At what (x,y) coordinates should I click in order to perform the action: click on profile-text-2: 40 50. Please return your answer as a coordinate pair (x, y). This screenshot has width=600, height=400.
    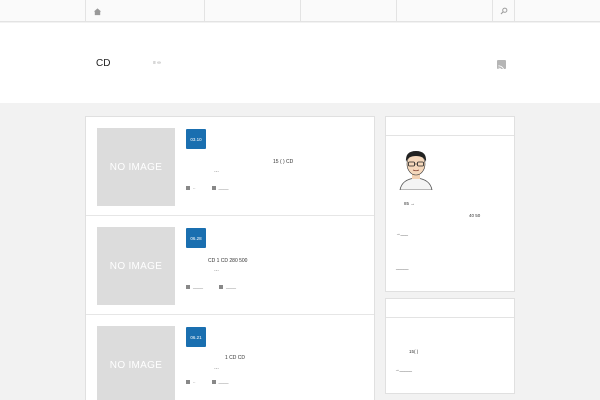
    Looking at the image, I should click on (475, 215).